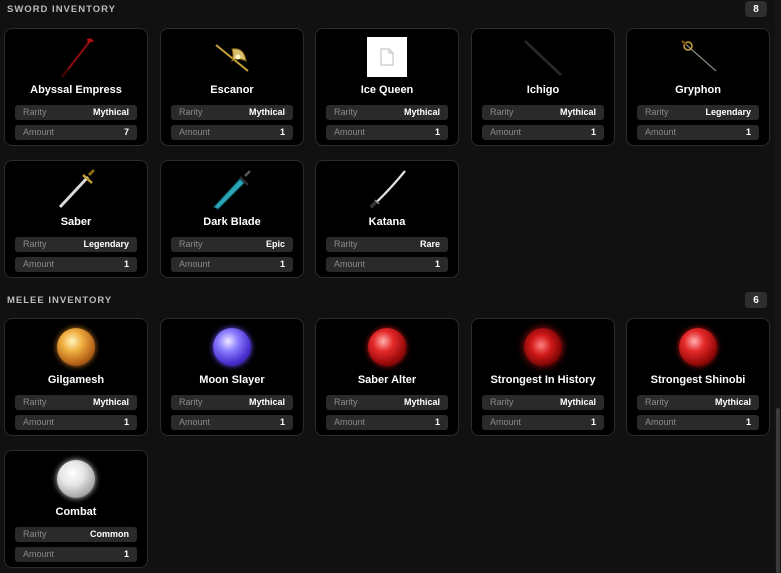 This screenshot has width=781, height=573. What do you see at coordinates (61, 9) in the screenshot?
I see `sword-inventory-title: SWORD INVENTORY` at bounding box center [61, 9].